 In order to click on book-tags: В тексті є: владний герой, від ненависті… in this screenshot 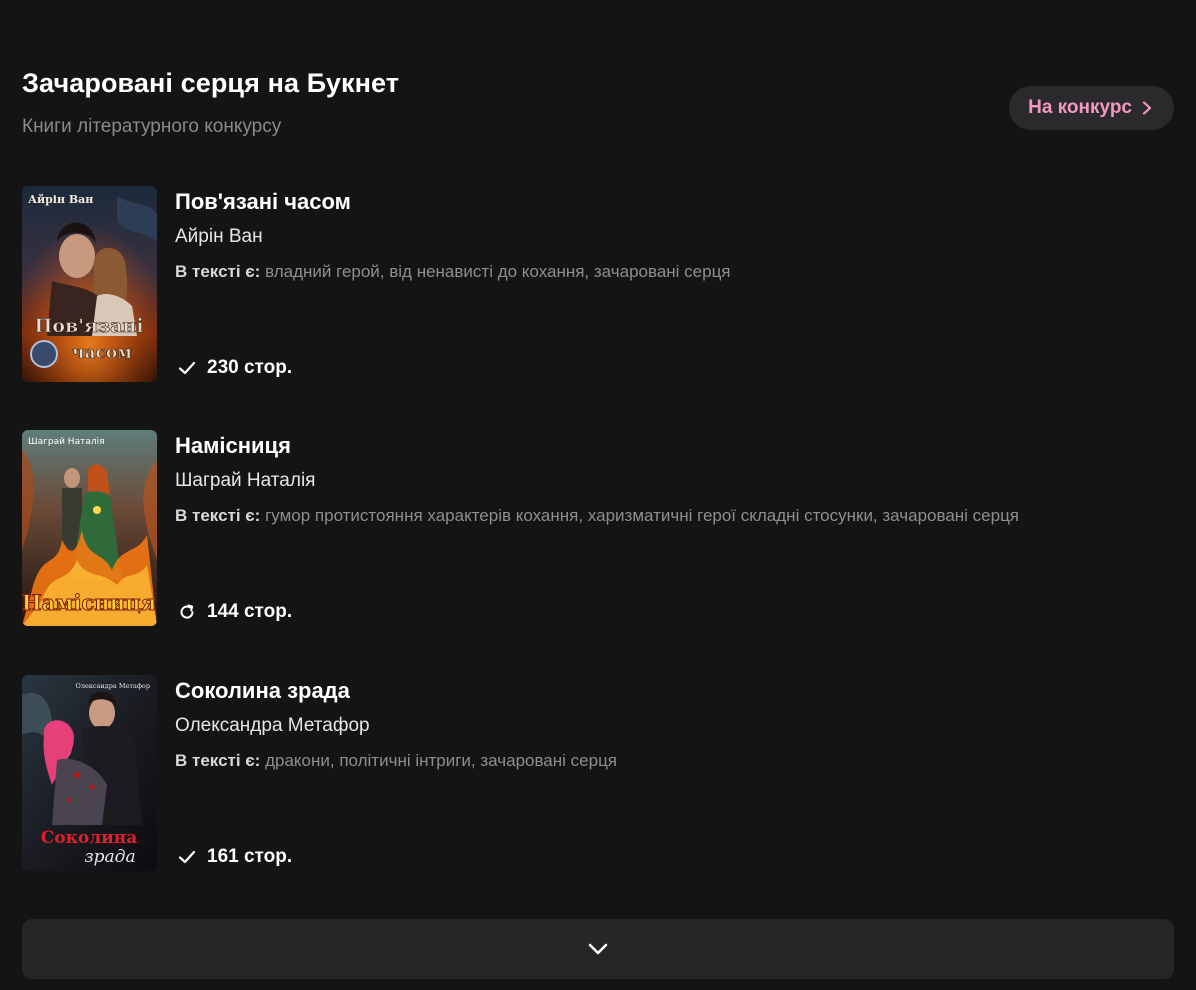, I will do `click(453, 272)`.